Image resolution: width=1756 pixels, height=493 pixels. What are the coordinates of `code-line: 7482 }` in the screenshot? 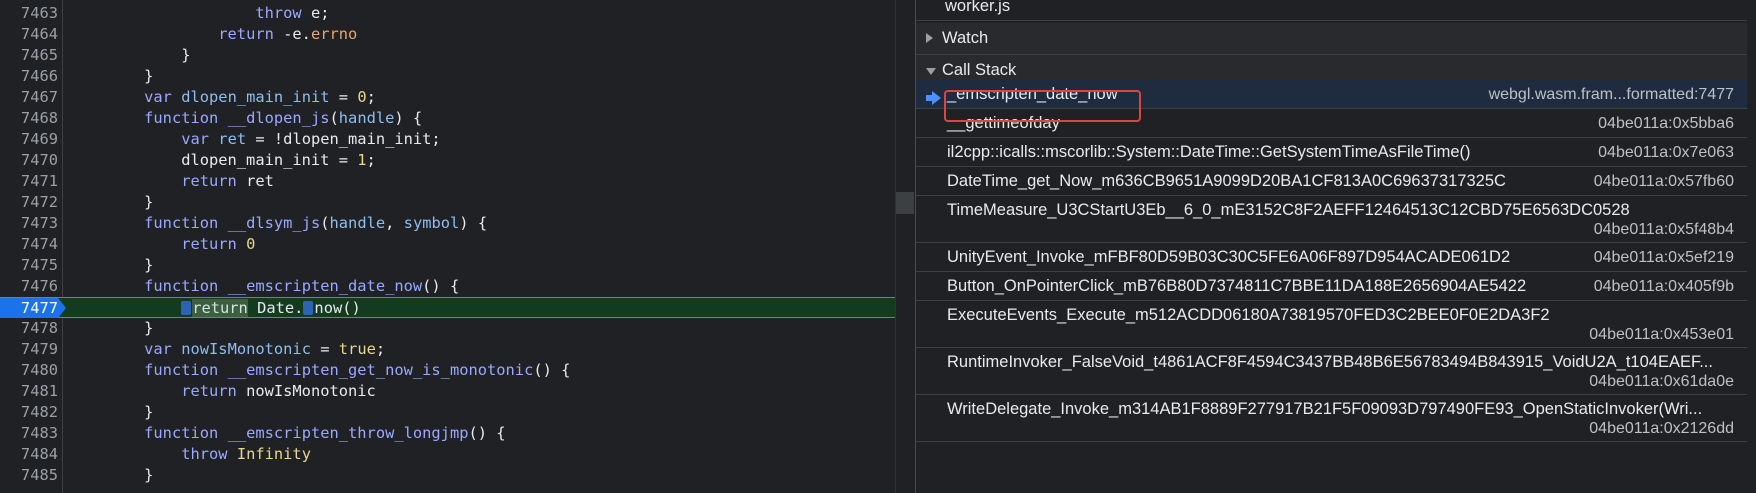 It's located at (447, 412).